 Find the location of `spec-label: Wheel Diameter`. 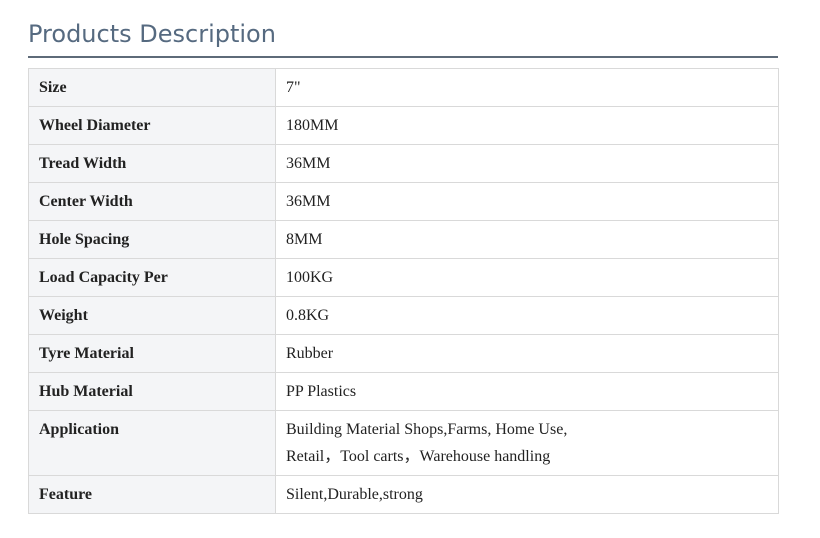

spec-label: Wheel Diameter is located at coordinates (152, 125).